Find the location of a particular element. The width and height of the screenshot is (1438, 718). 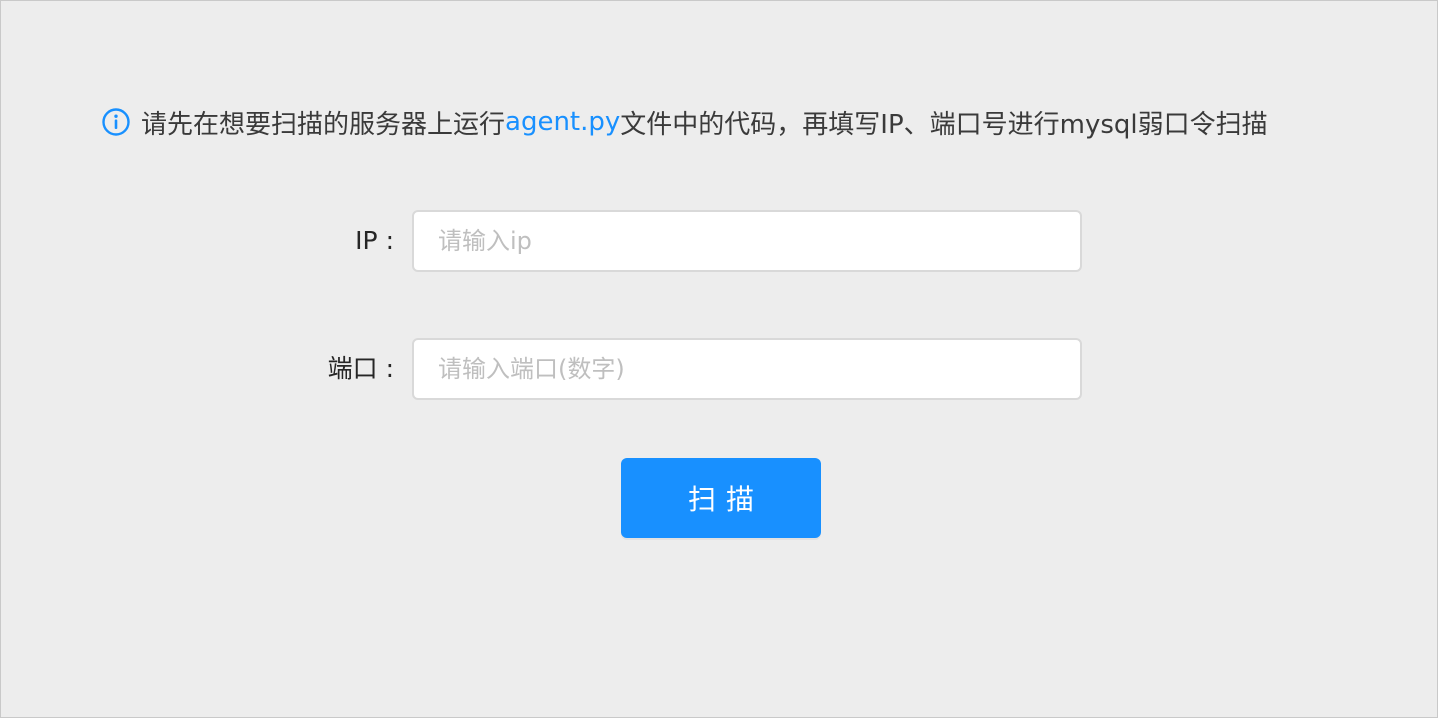

port-form-row: 端口 : is located at coordinates (719, 369).